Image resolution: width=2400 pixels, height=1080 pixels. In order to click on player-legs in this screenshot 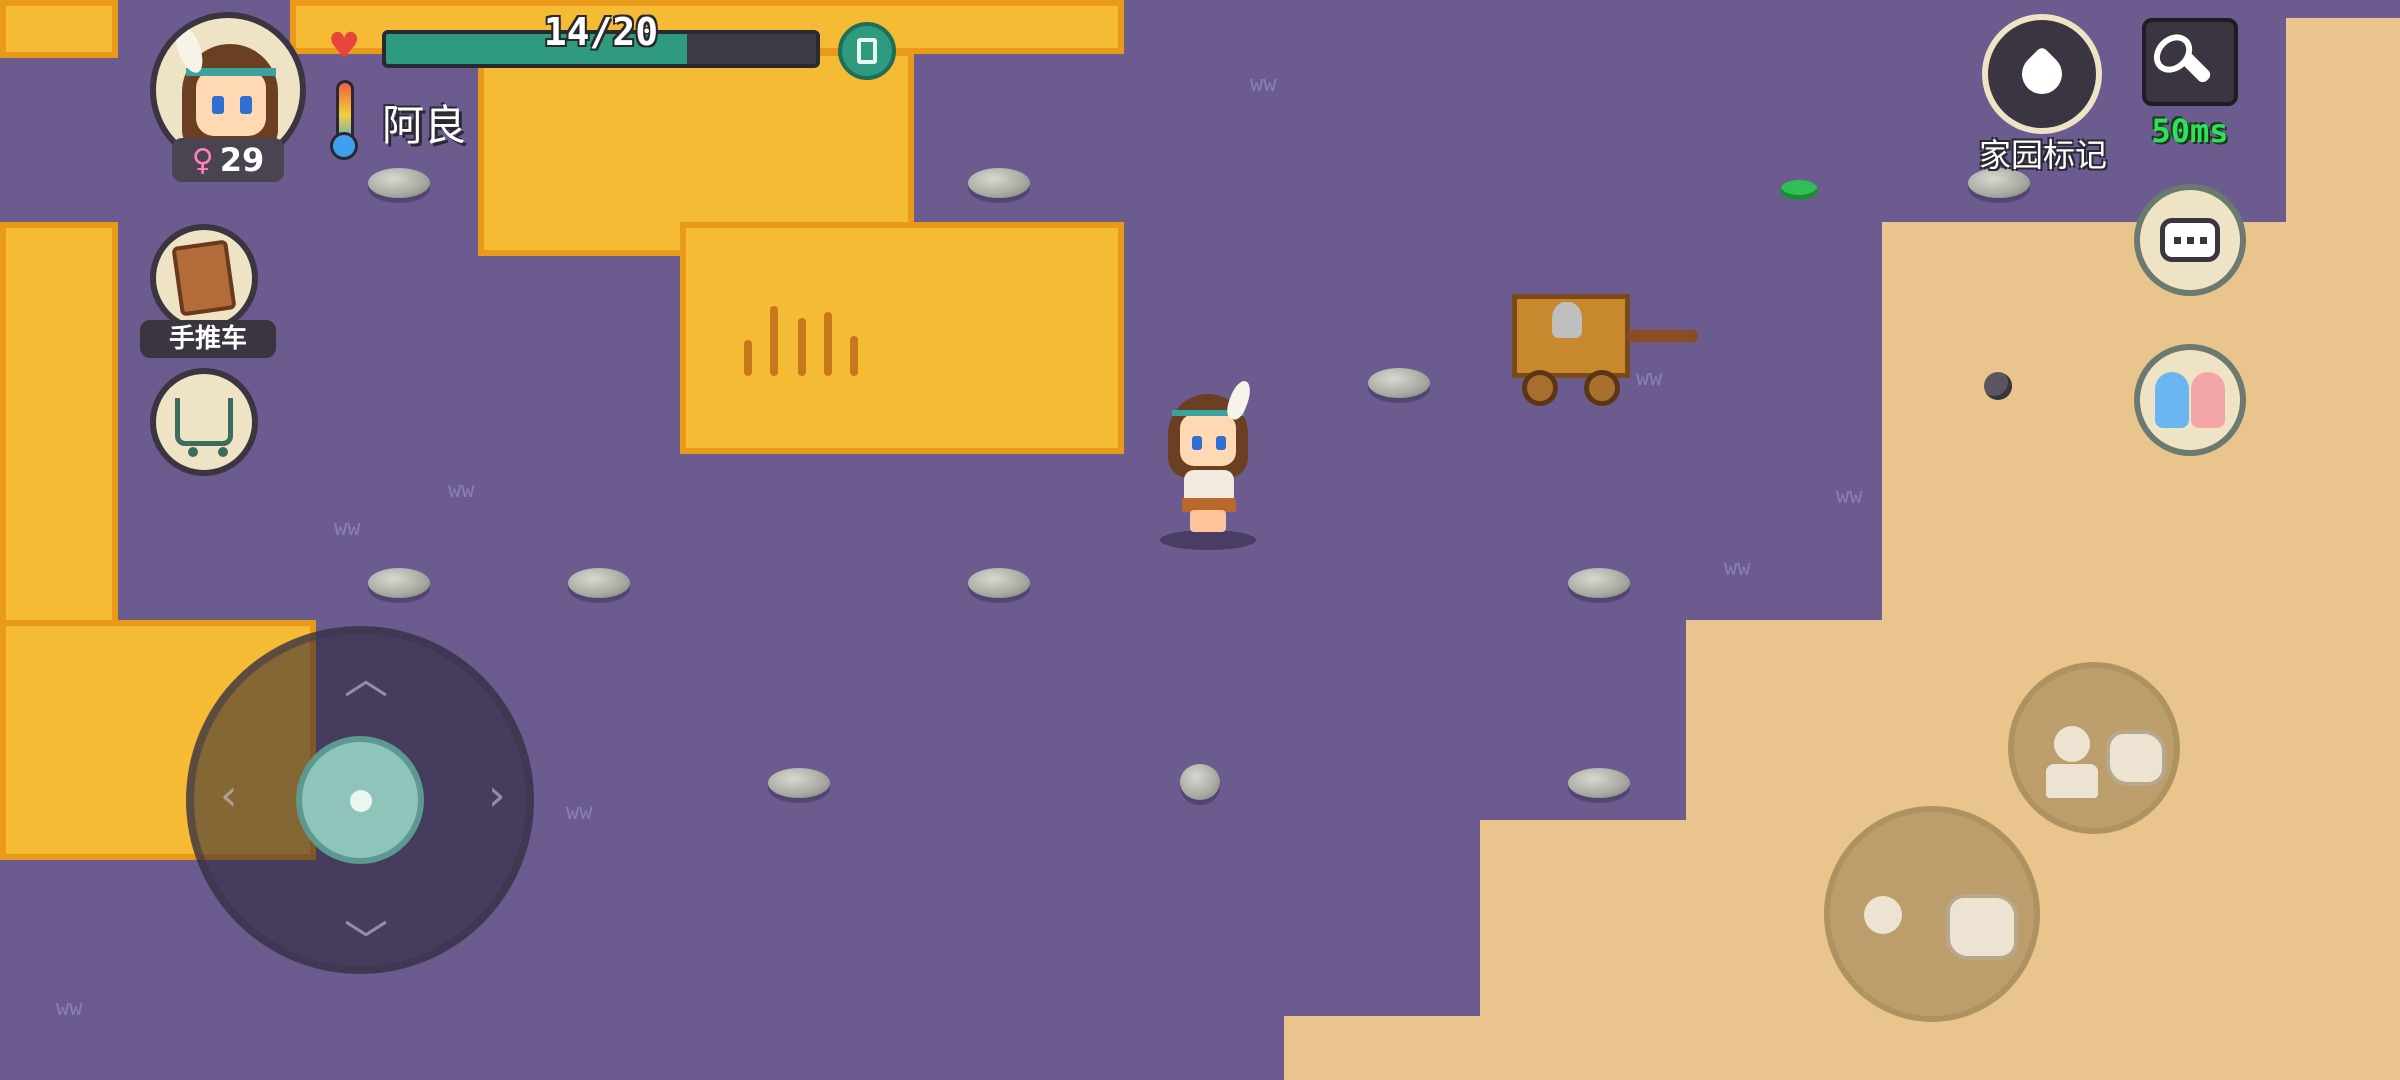, I will do `click(1208, 521)`.